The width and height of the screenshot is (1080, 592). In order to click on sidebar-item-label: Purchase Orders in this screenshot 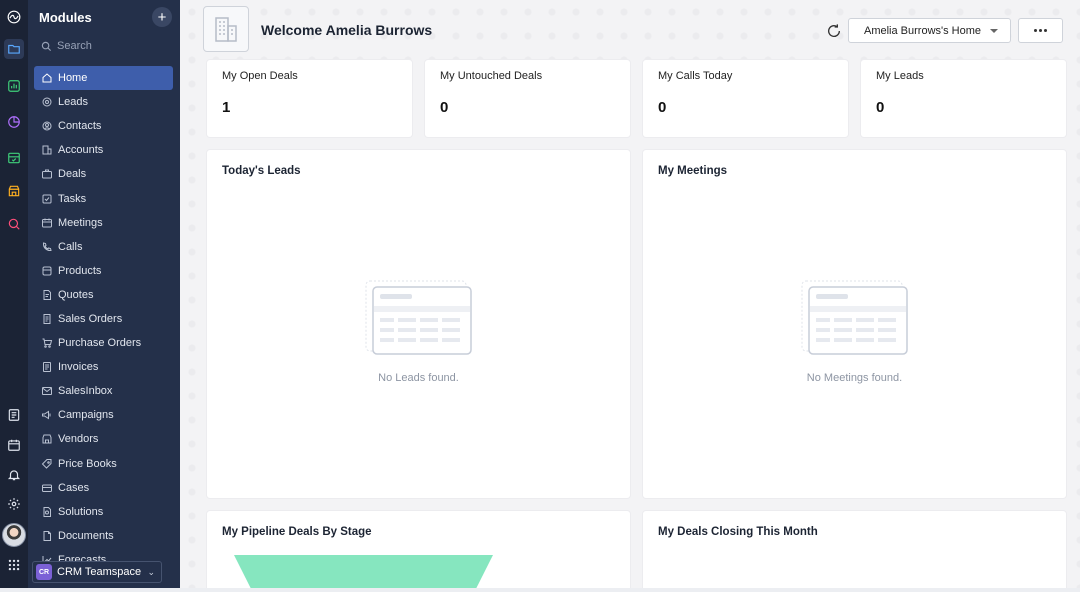, I will do `click(100, 343)`.